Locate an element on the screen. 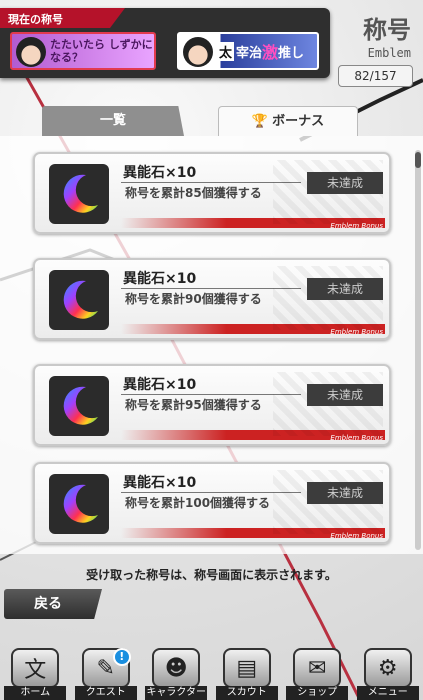  emblem-text-mid: 宰治 is located at coordinates (249, 53).